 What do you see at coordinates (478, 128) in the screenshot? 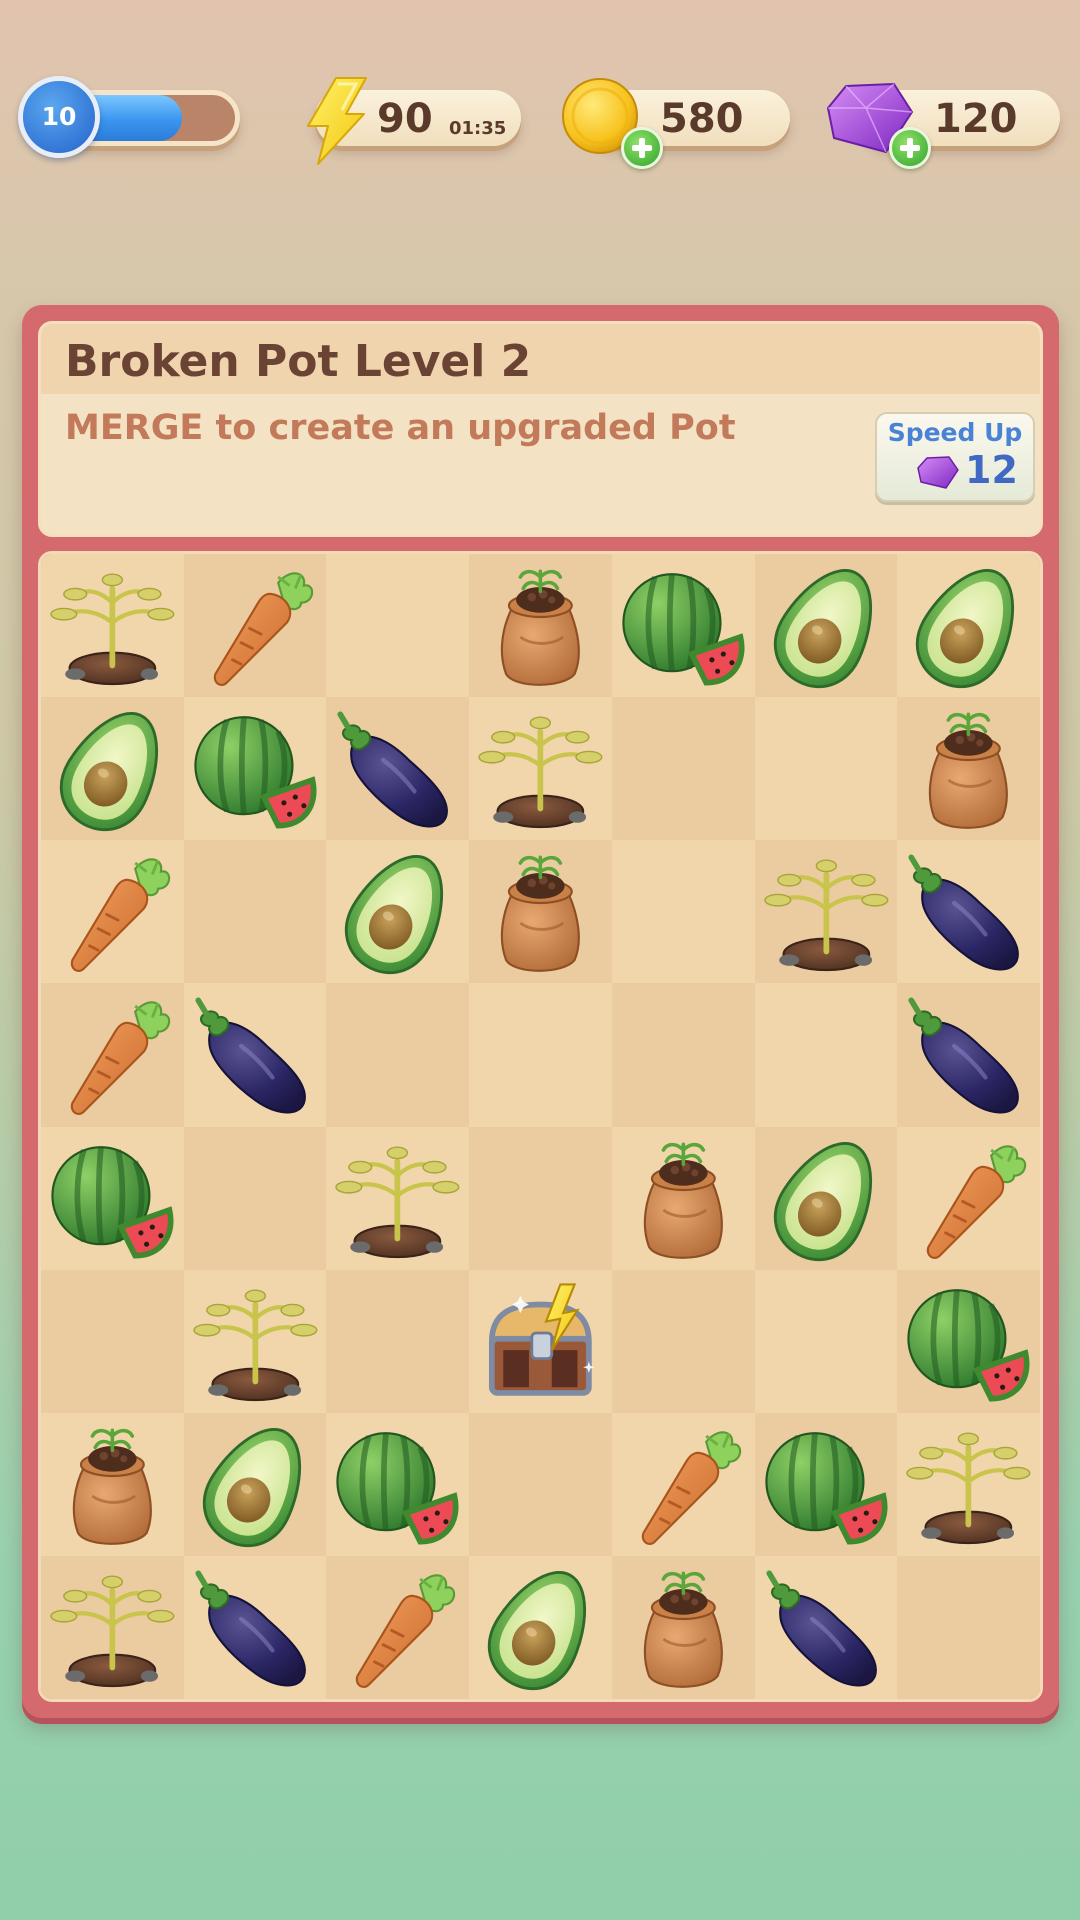
I see `energy-refill-timer: 01:35` at bounding box center [478, 128].